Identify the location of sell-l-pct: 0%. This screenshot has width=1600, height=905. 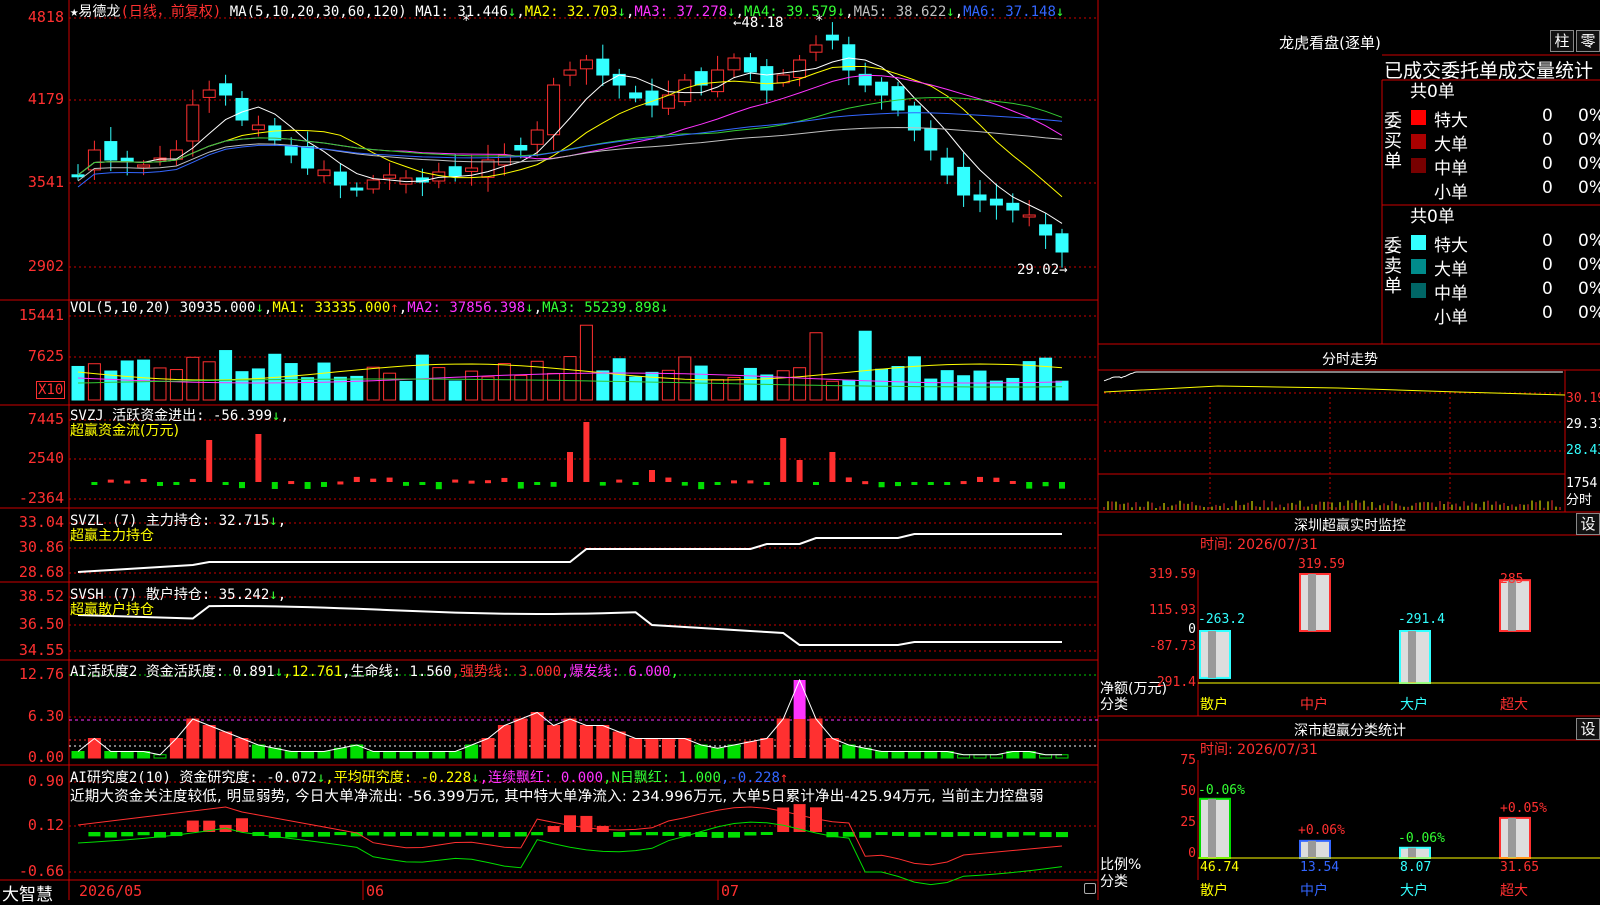
(1589, 265).